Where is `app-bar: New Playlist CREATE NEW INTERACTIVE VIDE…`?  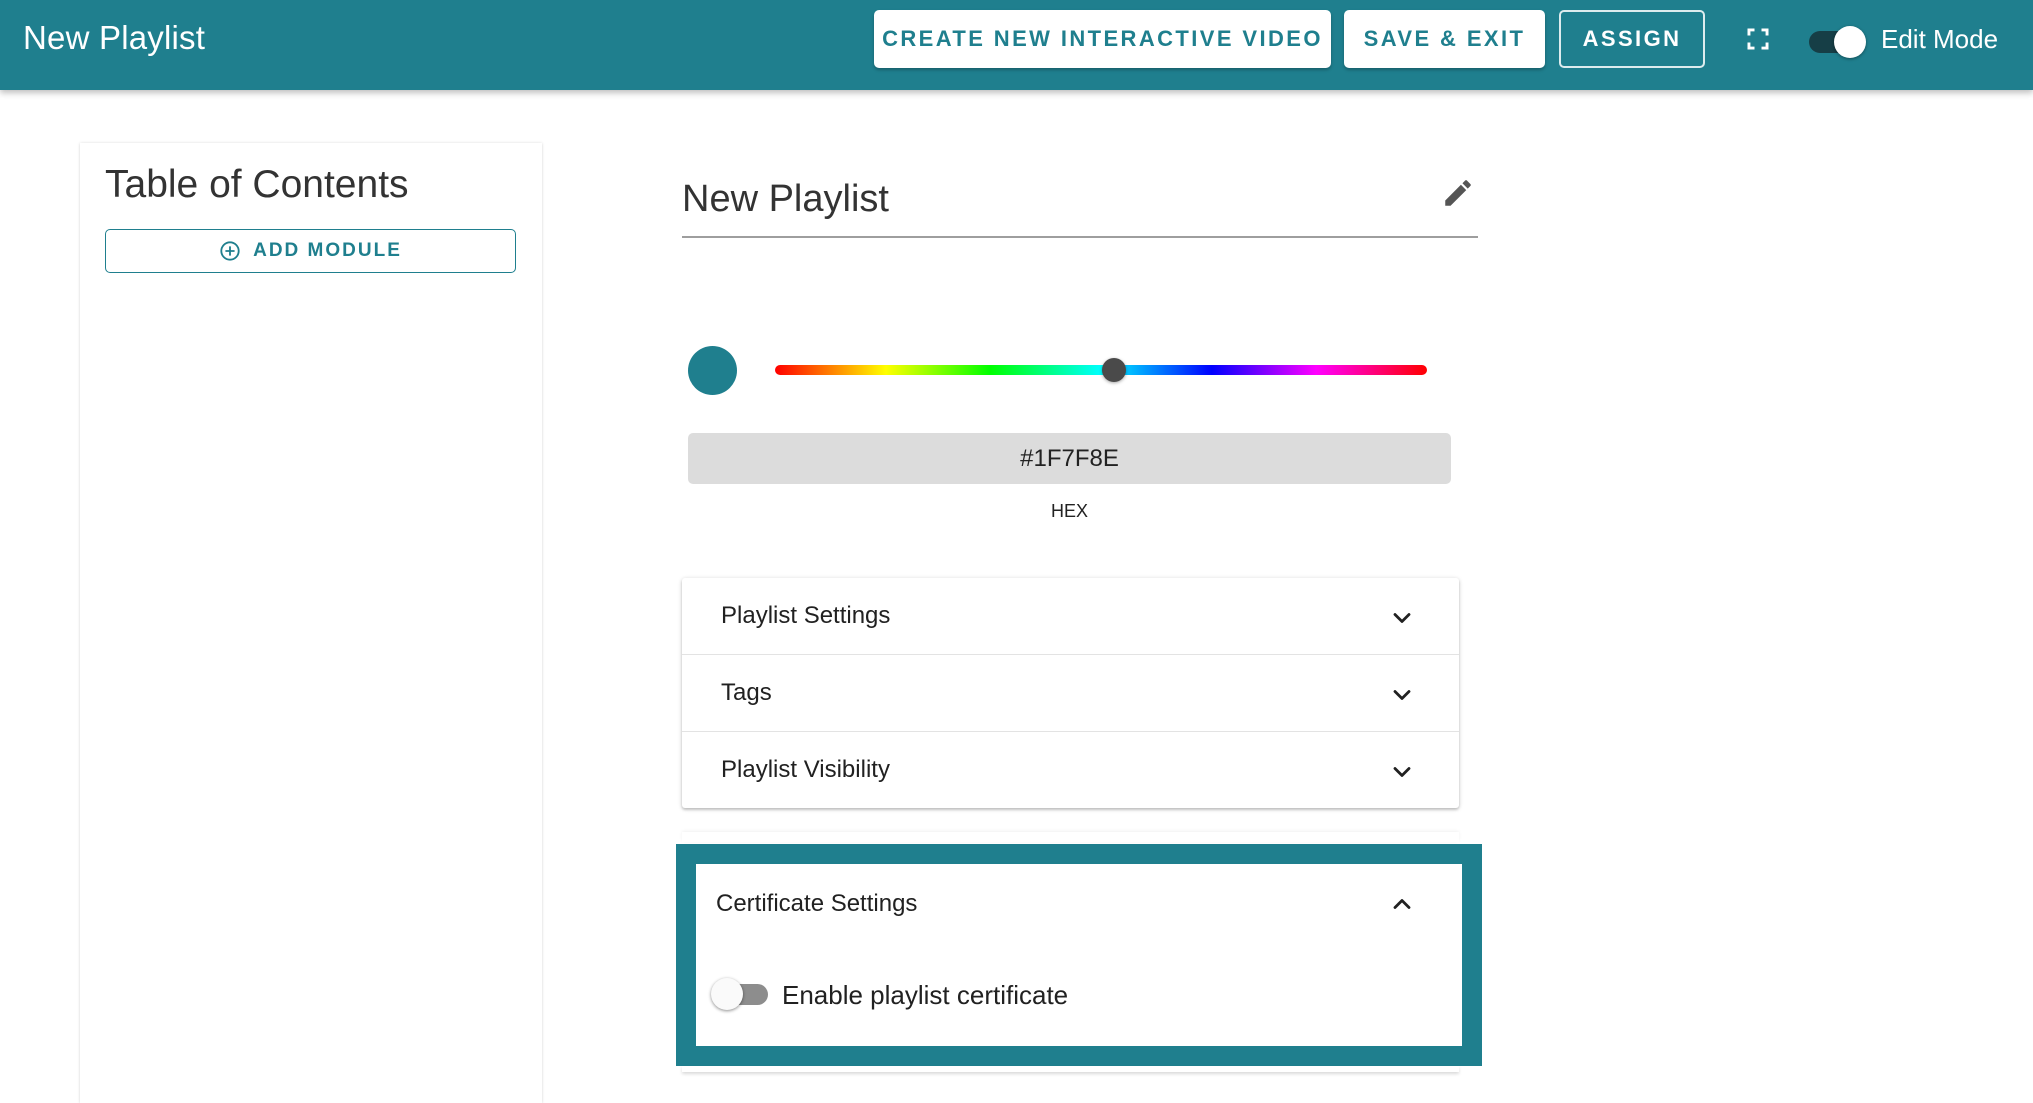
app-bar: New Playlist CREATE NEW INTERACTIVE VIDE… is located at coordinates (1016, 45).